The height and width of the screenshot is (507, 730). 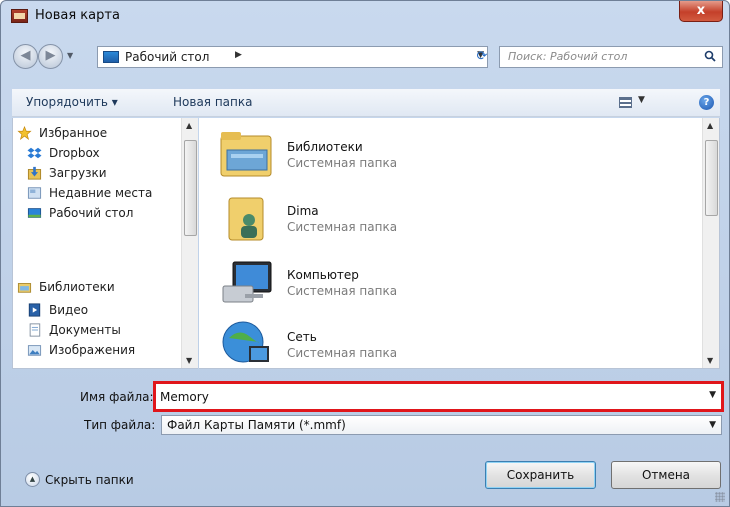 What do you see at coordinates (101, 193) in the screenshot?
I see `sidebar-item-label: Недавние места` at bounding box center [101, 193].